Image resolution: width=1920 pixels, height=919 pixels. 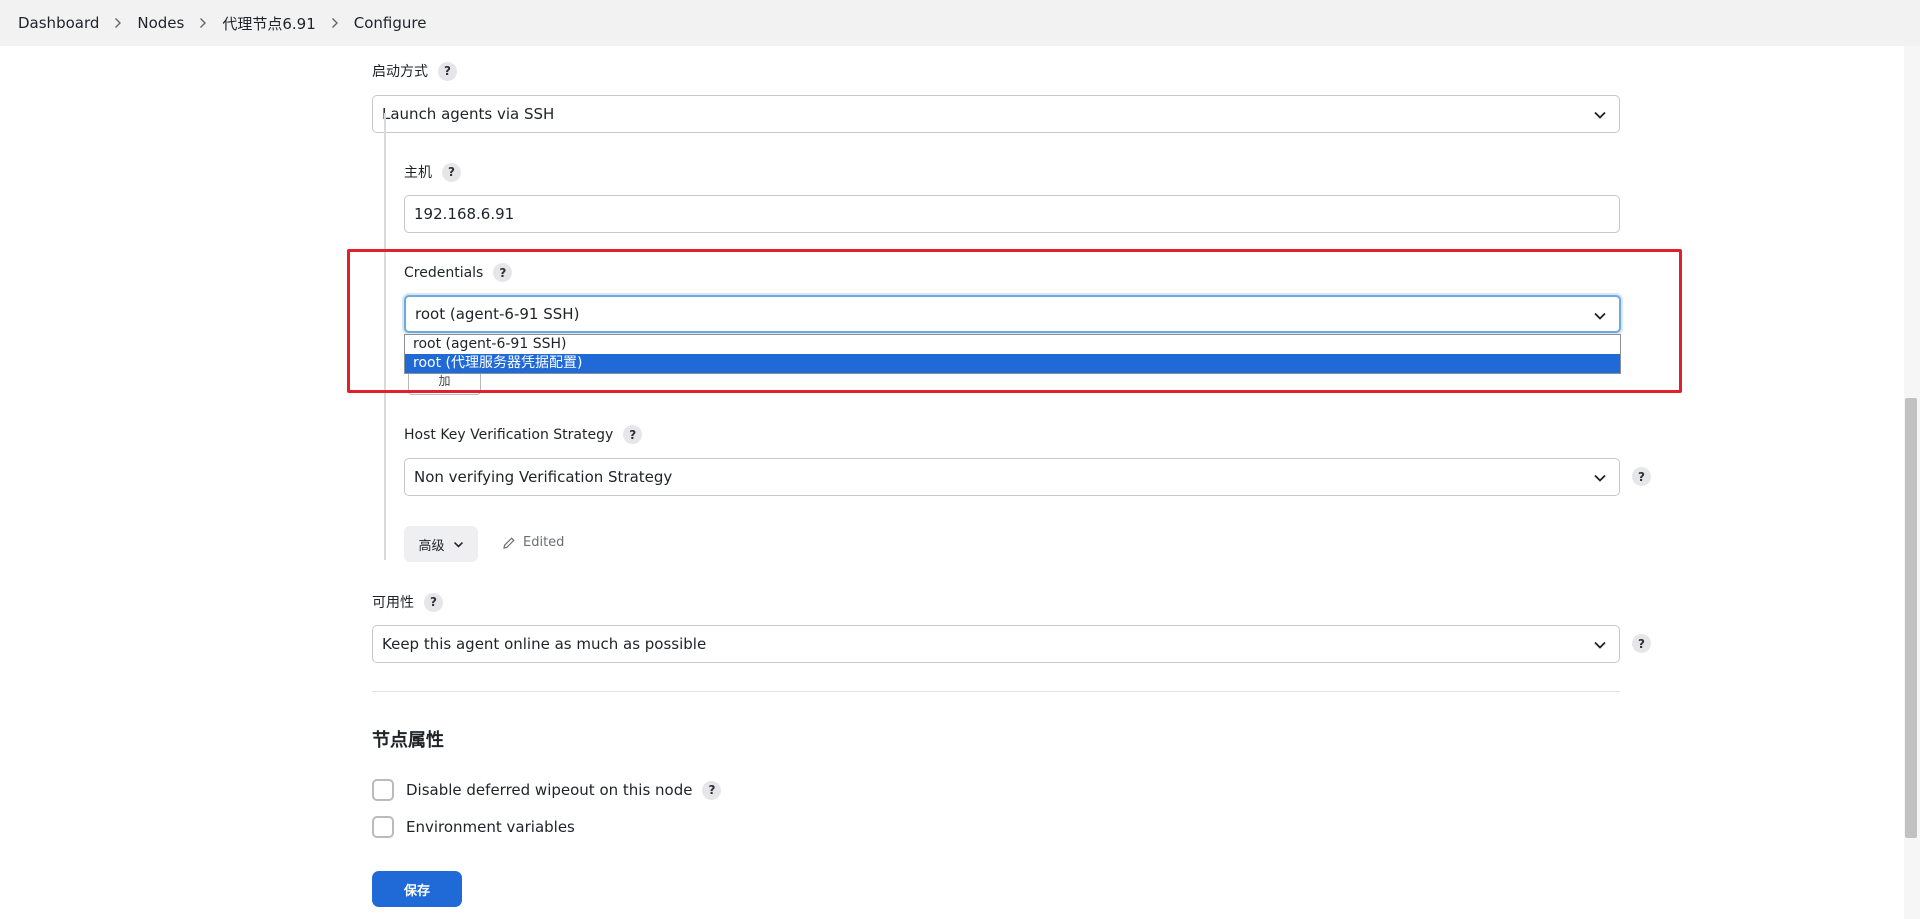 What do you see at coordinates (383, 827) in the screenshot?
I see `environment-variables-checkbox` at bounding box center [383, 827].